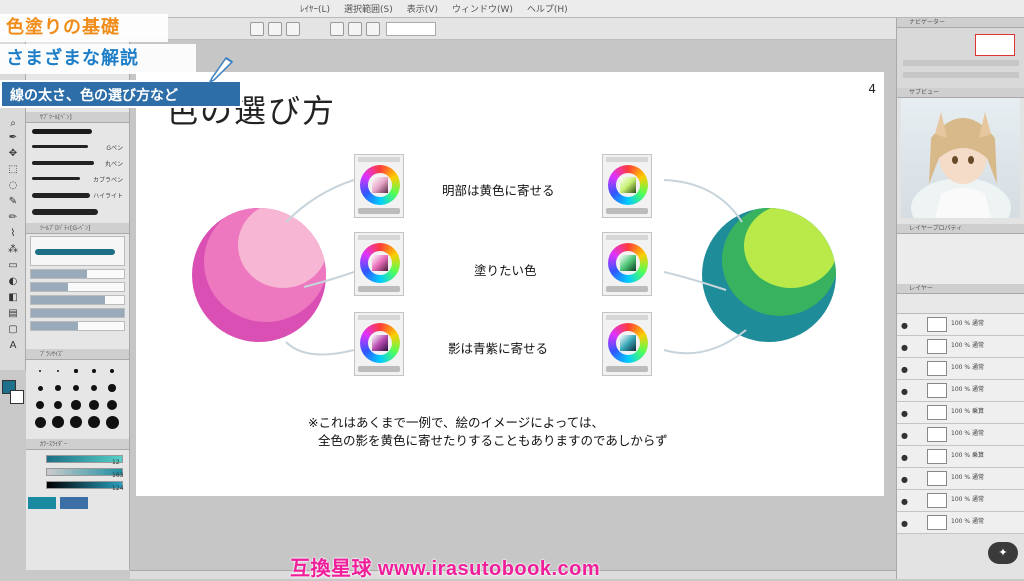 Image resolution: width=1024 pixels, height=581 pixels. What do you see at coordinates (13, 282) in the screenshot?
I see `blend-icon: ◐` at bounding box center [13, 282].